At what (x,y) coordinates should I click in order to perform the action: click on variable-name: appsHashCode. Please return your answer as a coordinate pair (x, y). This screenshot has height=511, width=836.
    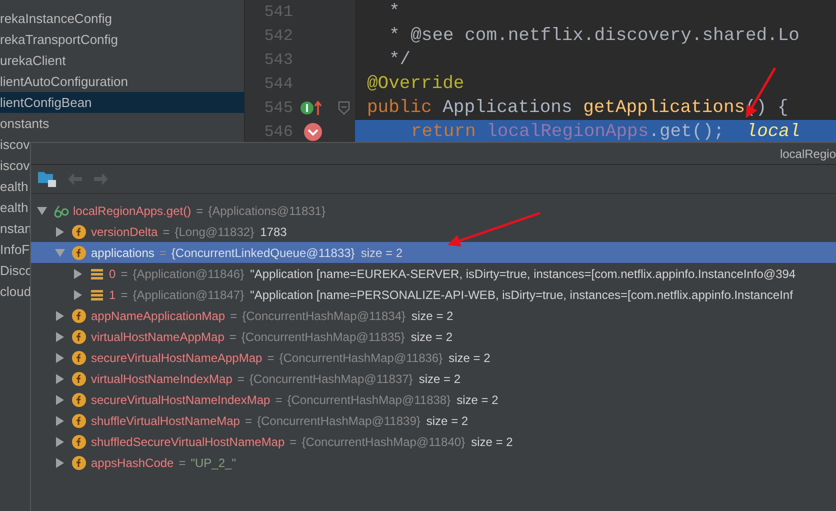
    Looking at the image, I should click on (132, 463).